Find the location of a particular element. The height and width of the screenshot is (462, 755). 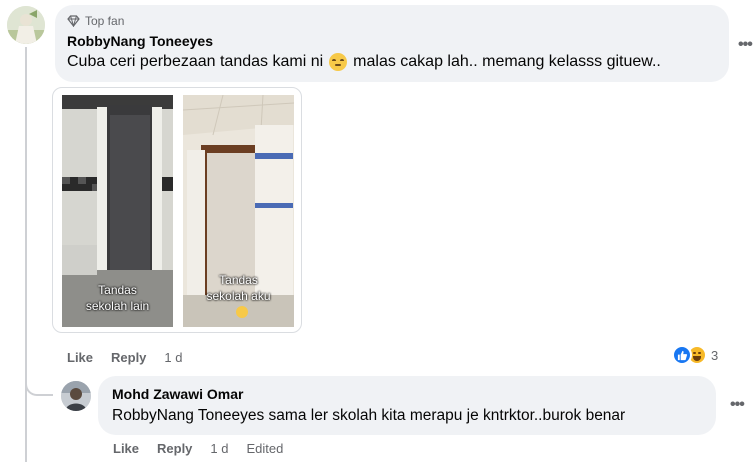

diamond-icon is located at coordinates (73, 21).